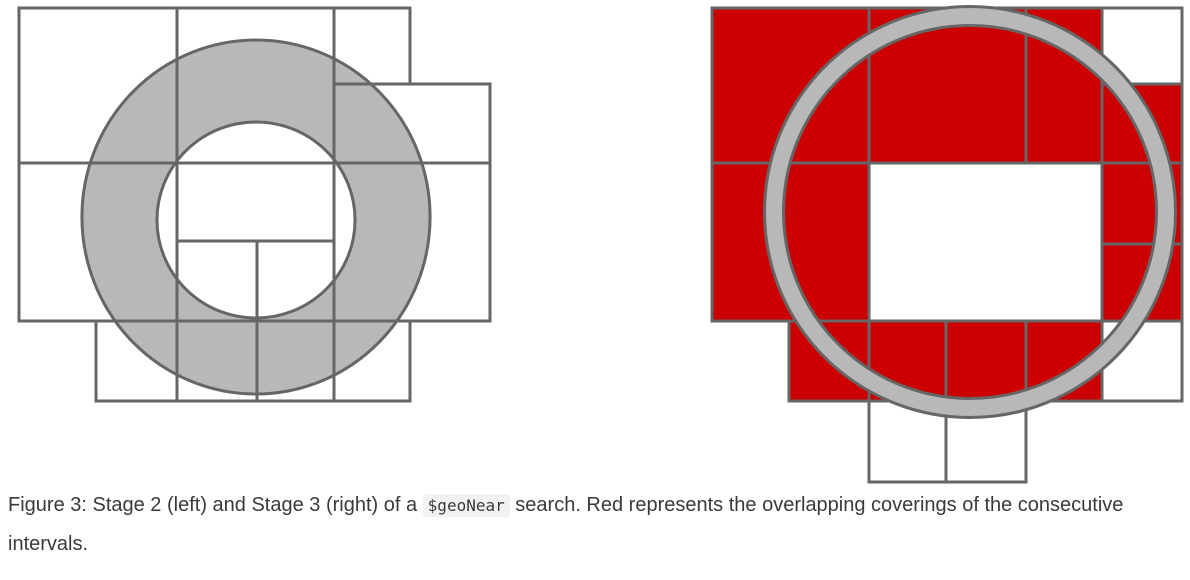 The height and width of the screenshot is (580, 1190). What do you see at coordinates (466, 505) in the screenshot?
I see `geonear-code: $geoNear` at bounding box center [466, 505].